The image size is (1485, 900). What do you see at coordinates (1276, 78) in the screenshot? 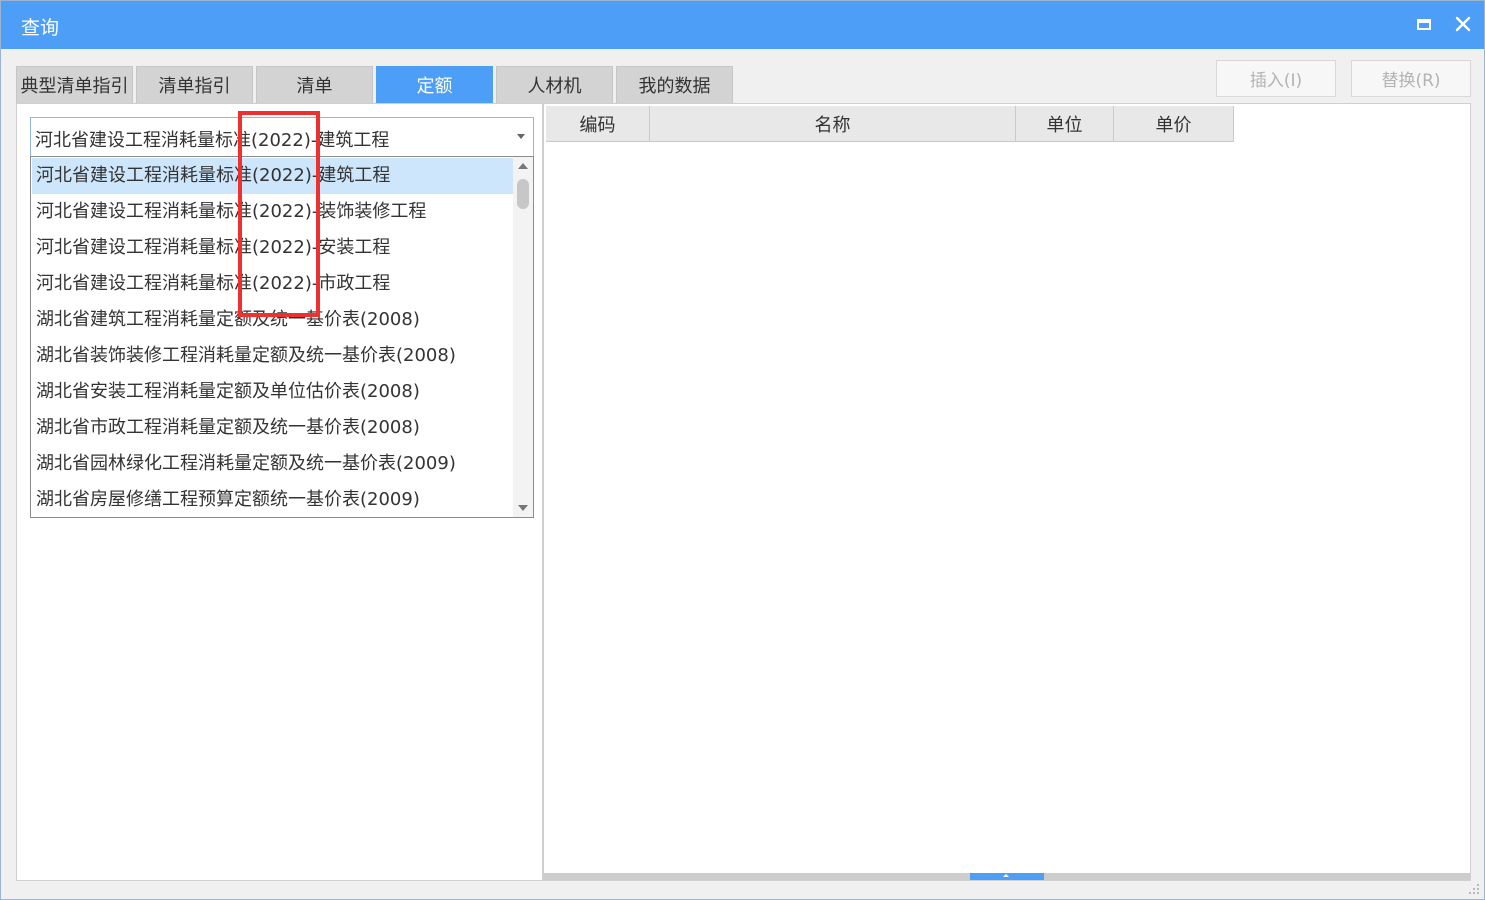
I see `insert-button: 插入(I)` at bounding box center [1276, 78].